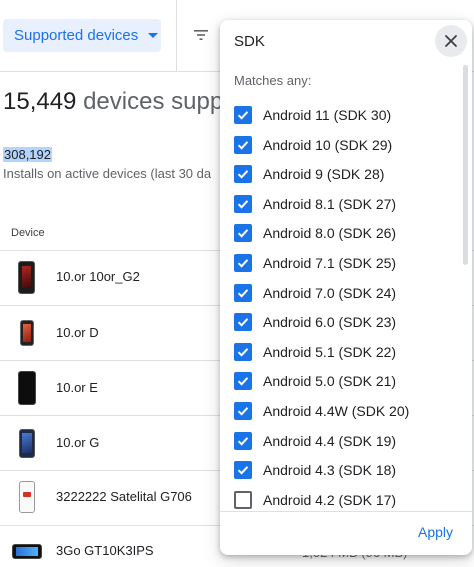 Image resolution: width=474 pixels, height=567 pixels. I want to click on sdk-option: Android 5.1 (SDK 22), so click(315, 352).